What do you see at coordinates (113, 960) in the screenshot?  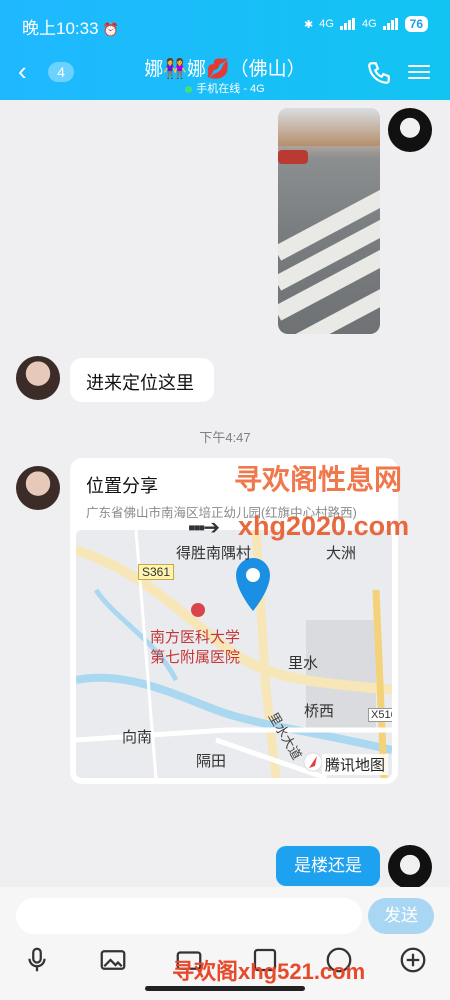 I see `image-icon` at bounding box center [113, 960].